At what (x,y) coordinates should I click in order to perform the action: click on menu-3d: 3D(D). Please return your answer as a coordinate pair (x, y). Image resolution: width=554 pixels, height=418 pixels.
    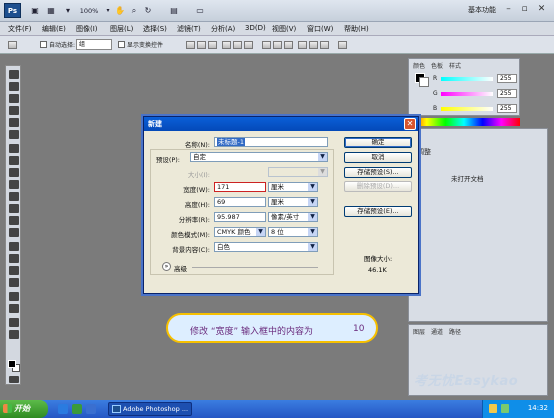
    Looking at the image, I should click on (255, 28).